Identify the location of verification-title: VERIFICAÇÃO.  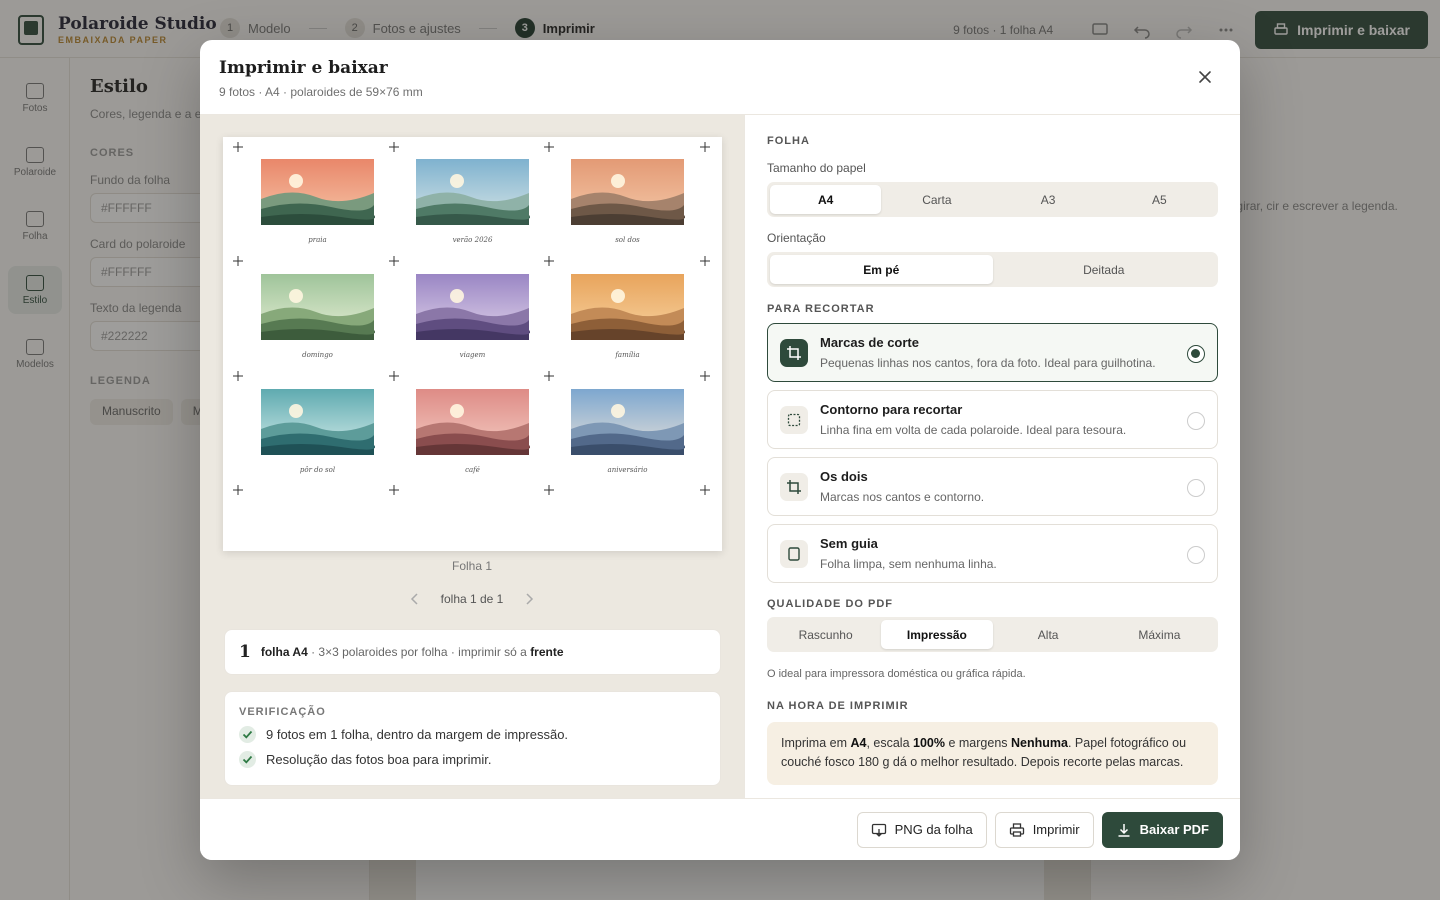
(282, 712).